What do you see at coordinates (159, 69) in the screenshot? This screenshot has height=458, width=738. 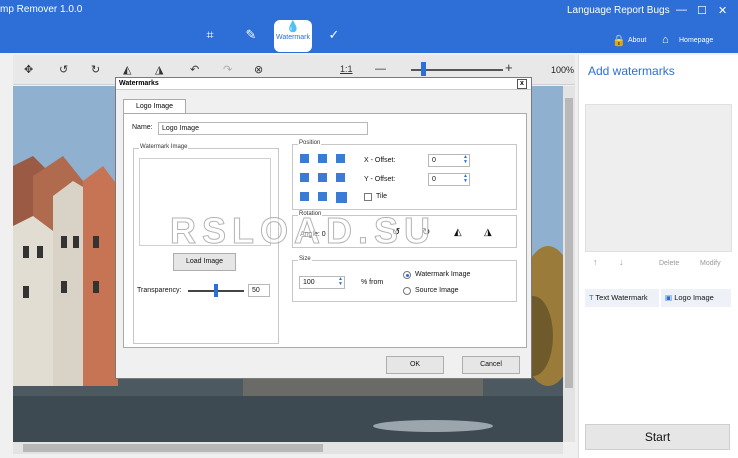 I see `flip-vertical-icon: ◮` at bounding box center [159, 69].